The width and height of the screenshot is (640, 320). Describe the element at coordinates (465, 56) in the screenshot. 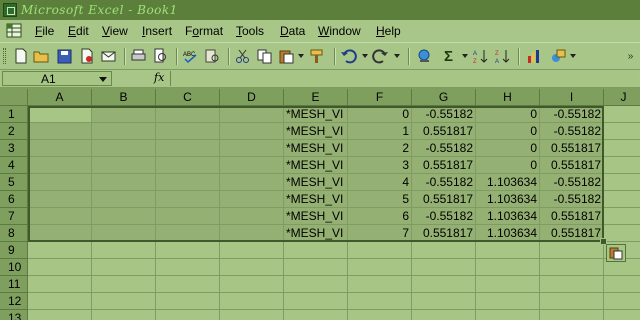

I see `autosum-dropdown-arrow` at that location.